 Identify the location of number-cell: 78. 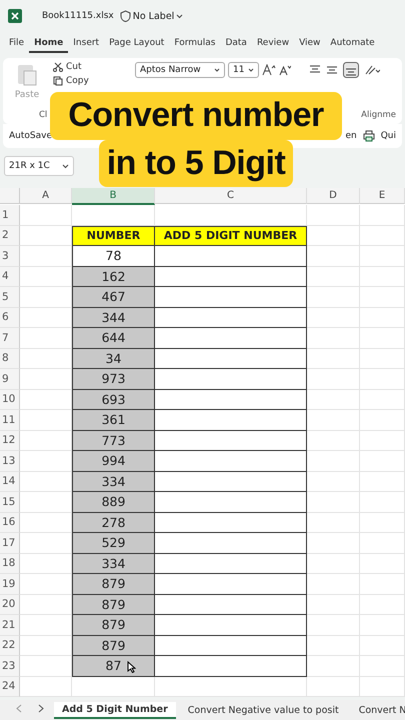
(113, 256).